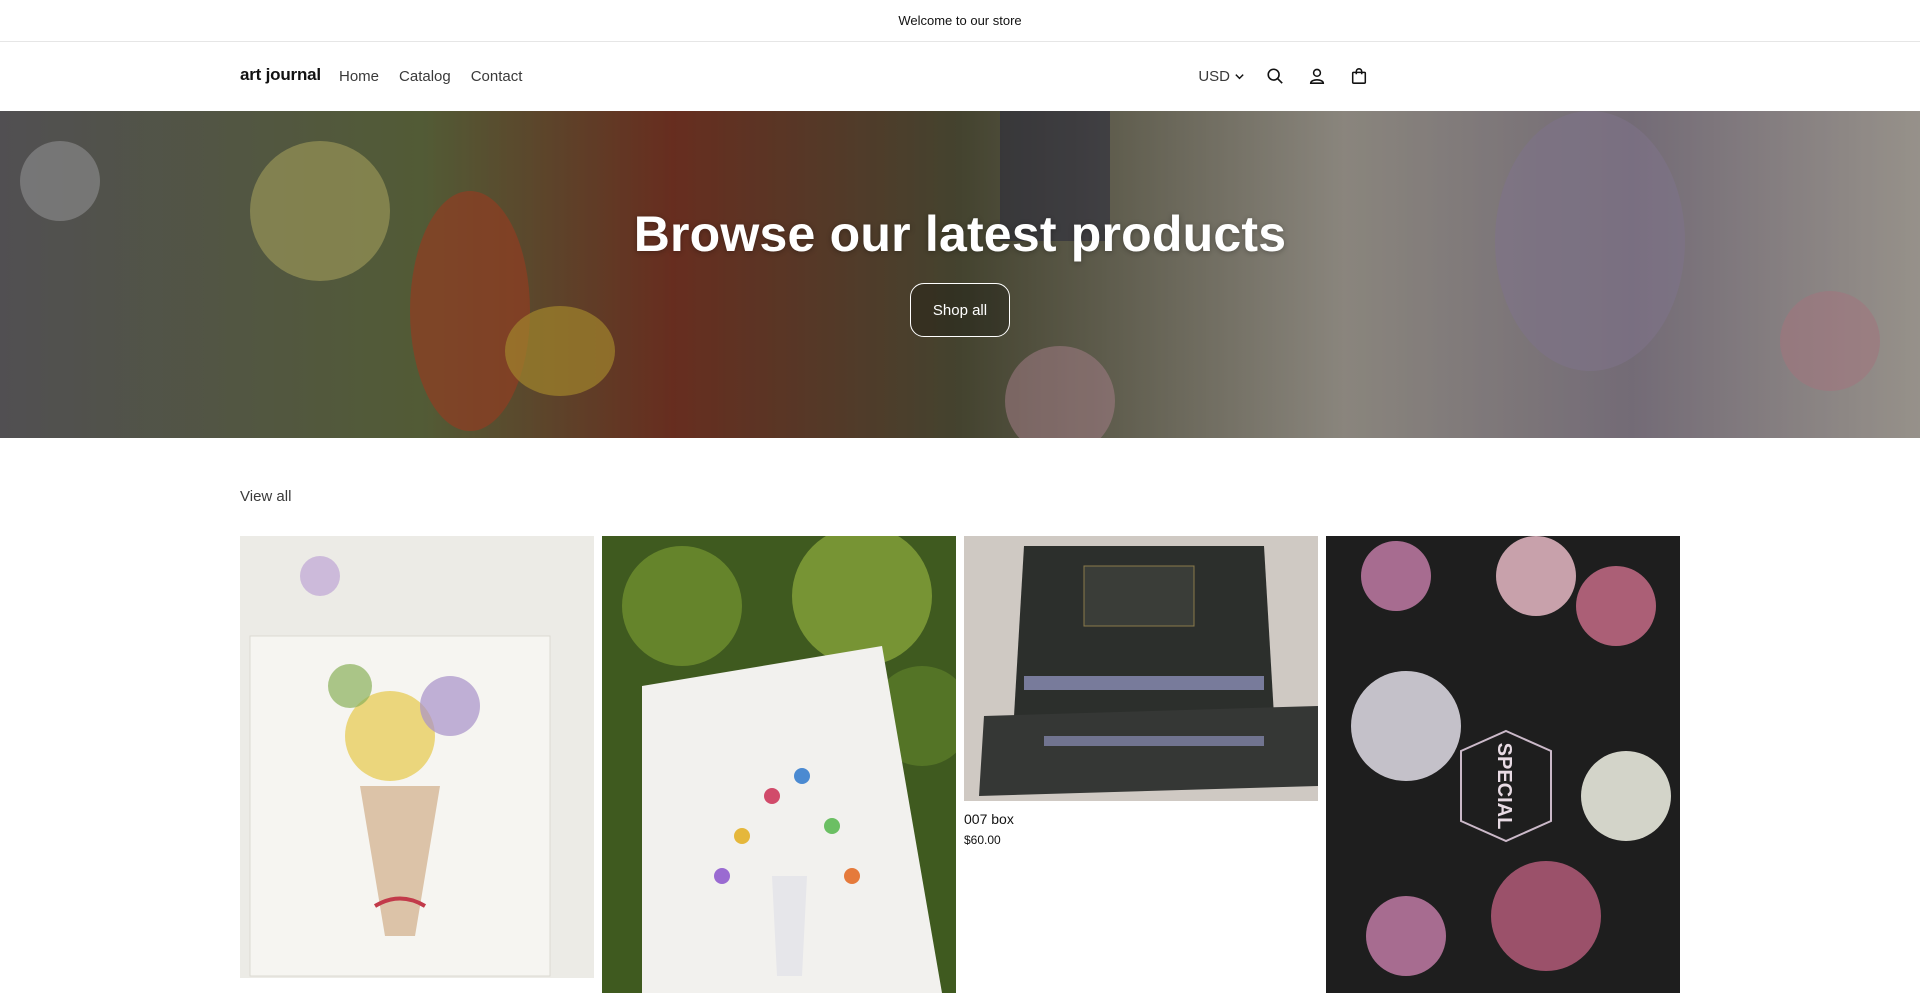 The width and height of the screenshot is (1920, 993). Describe the element at coordinates (497, 76) in the screenshot. I see `nav-contact: Contact` at that location.